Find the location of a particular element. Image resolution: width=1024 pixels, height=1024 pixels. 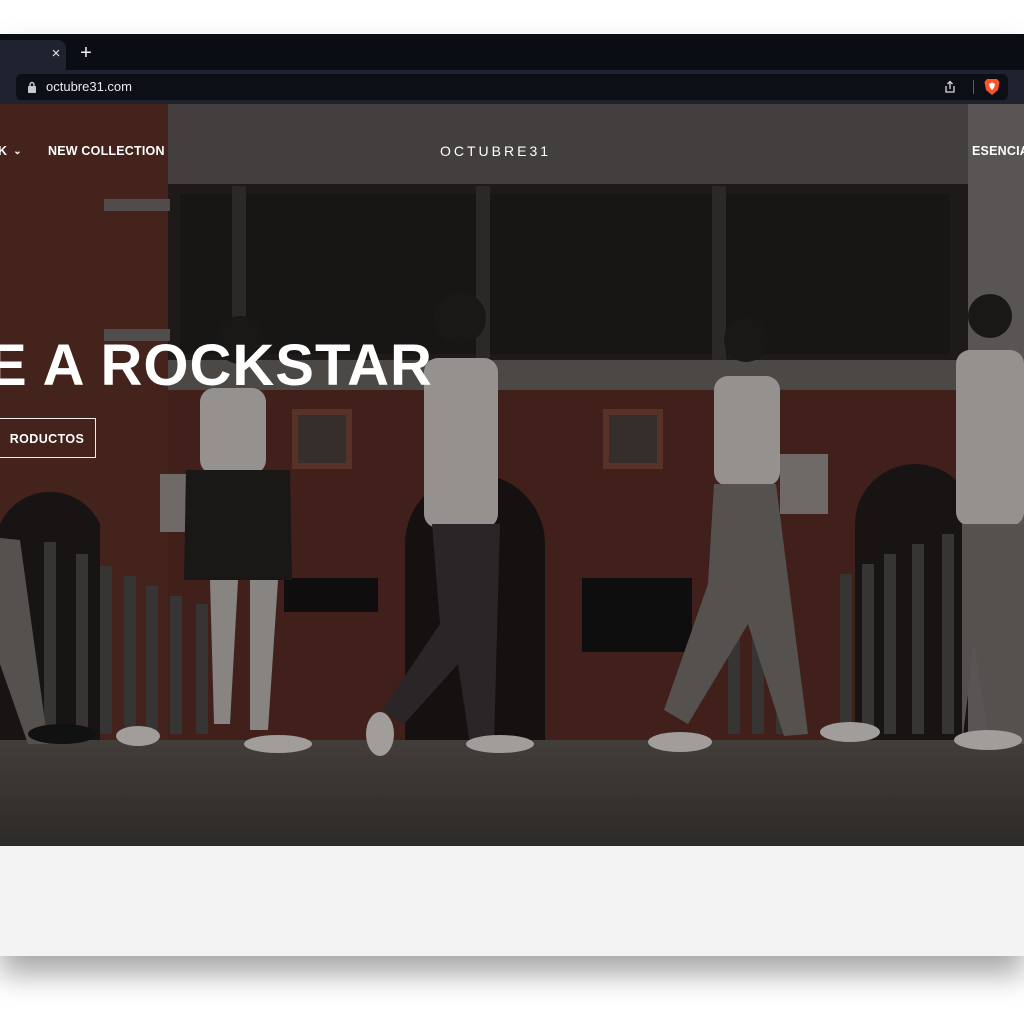

nav-item-menu-partial: K ⌄ is located at coordinates (11, 151).